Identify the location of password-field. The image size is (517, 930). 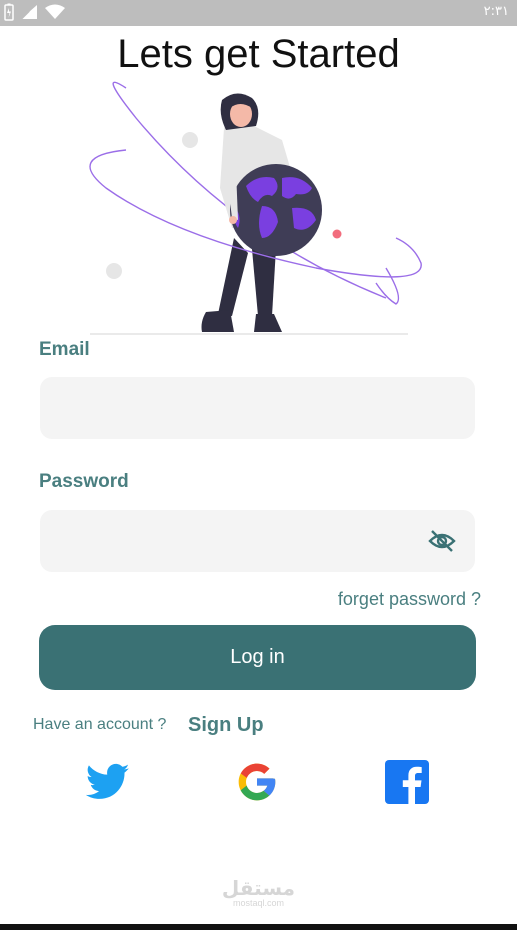
(257, 541).